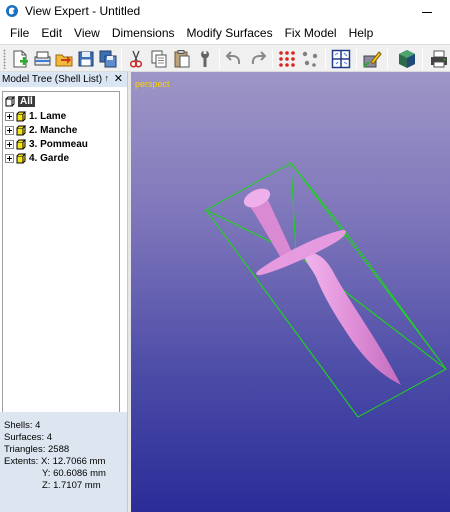 The height and width of the screenshot is (512, 450). Describe the element at coordinates (28, 437) in the screenshot. I see `surfaces-count: Surfaces: 4` at that location.